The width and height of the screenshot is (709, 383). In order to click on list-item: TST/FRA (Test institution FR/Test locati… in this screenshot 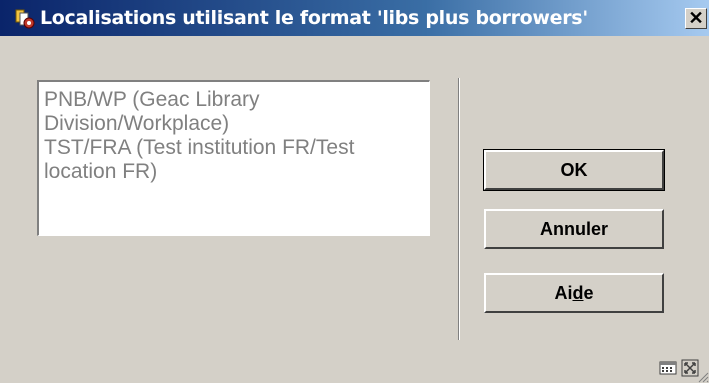, I will do `click(234, 160)`.